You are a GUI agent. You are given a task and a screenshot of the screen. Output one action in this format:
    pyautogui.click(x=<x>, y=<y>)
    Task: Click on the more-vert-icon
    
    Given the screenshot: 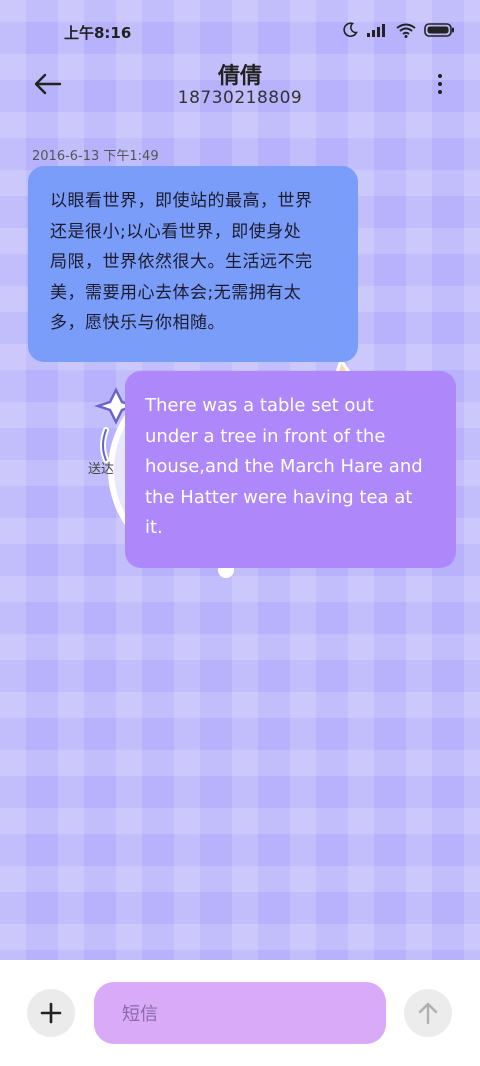 What is the action you would take?
    pyautogui.click(x=440, y=84)
    